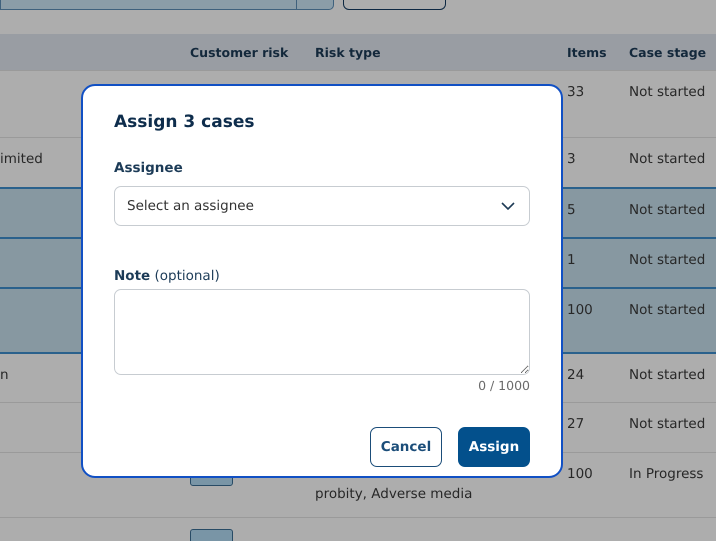 The height and width of the screenshot is (541, 716). Describe the element at coordinates (494, 447) in the screenshot. I see `assign-button: Assign` at that location.